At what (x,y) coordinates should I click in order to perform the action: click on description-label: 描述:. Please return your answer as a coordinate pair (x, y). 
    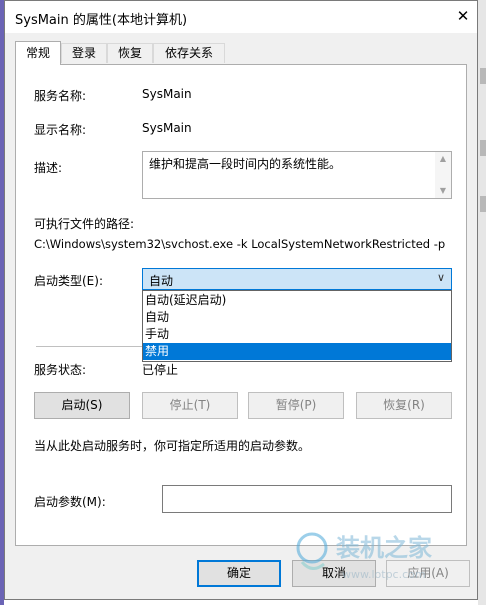
    Looking at the image, I should click on (48, 168).